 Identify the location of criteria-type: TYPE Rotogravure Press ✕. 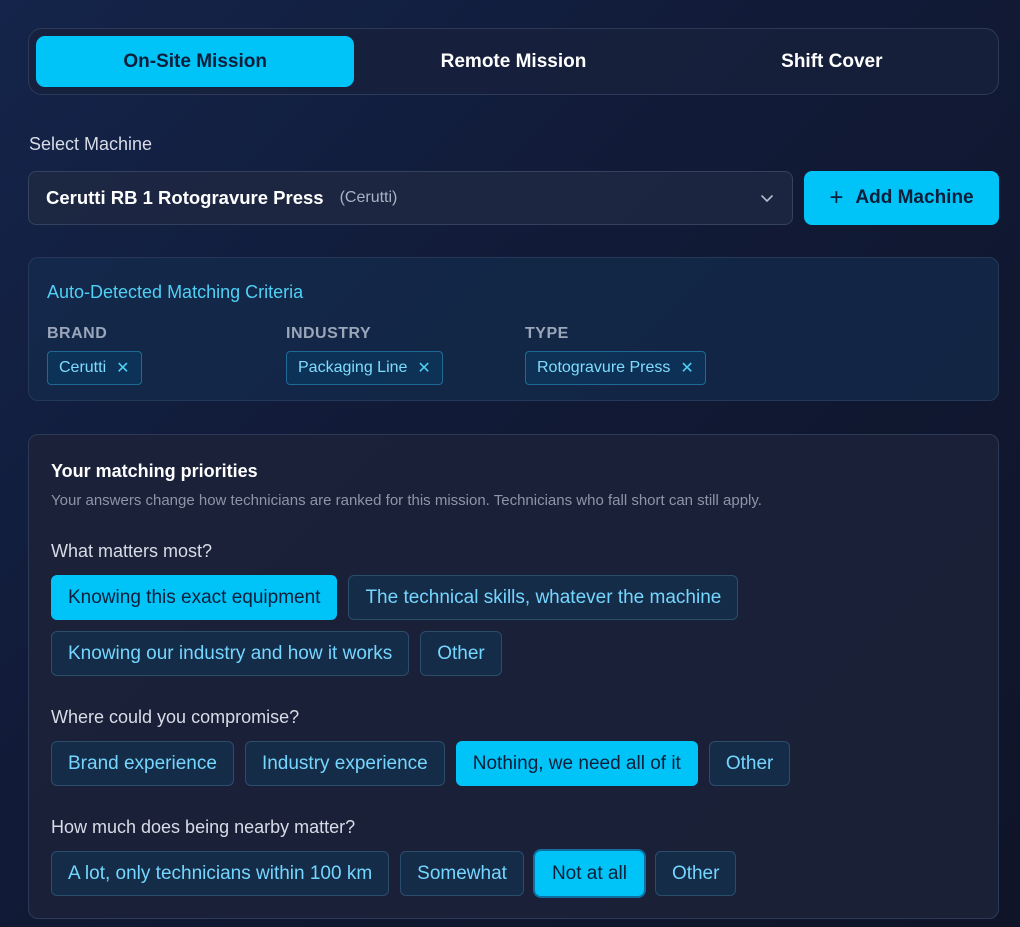
(615, 355).